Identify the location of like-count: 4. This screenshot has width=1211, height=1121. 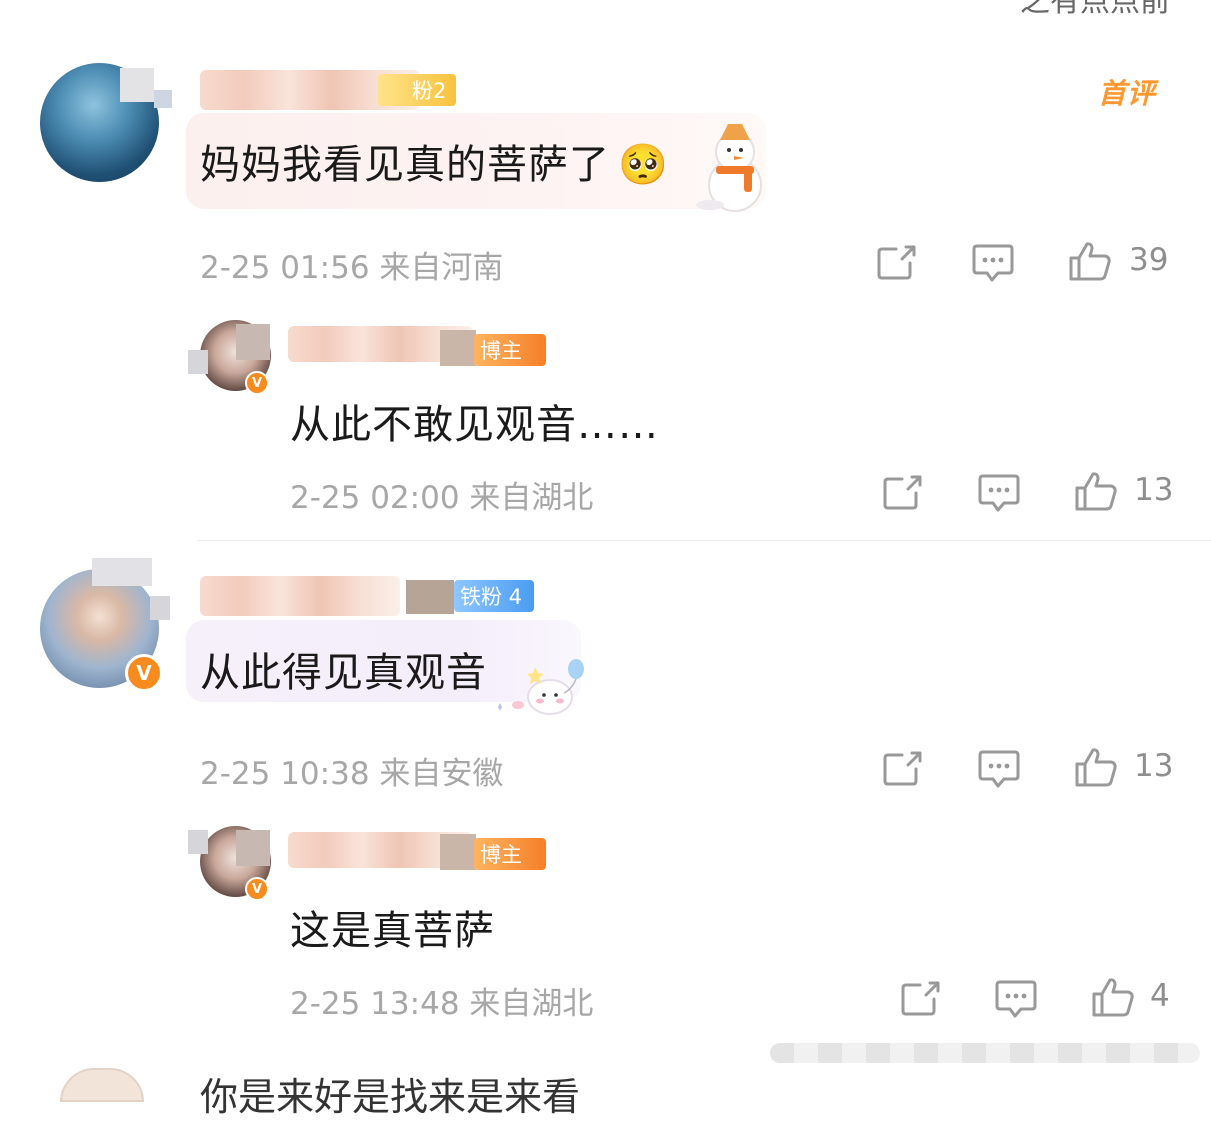
(1160, 996).